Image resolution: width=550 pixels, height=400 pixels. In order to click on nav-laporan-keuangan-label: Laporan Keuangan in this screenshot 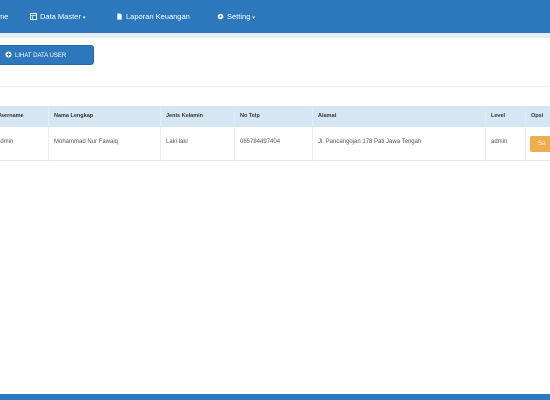, I will do `click(158, 16)`.